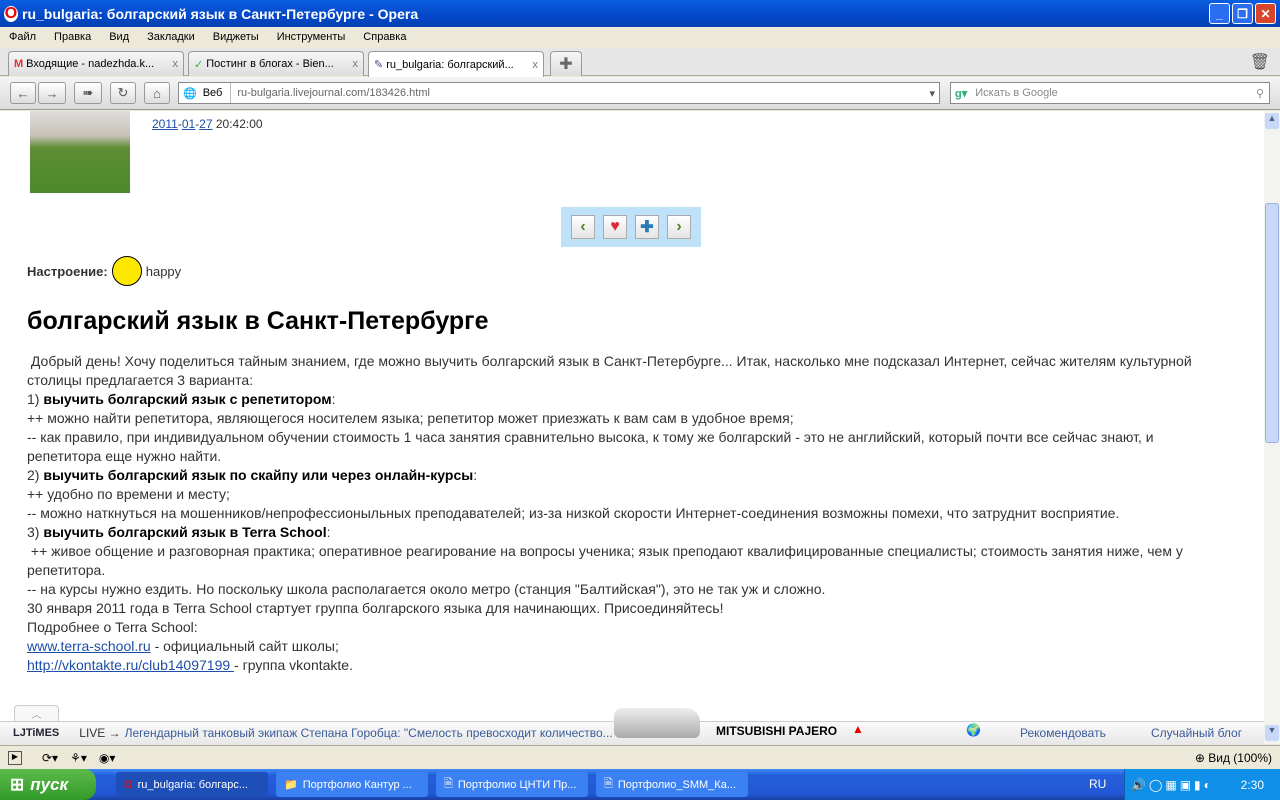 This screenshot has width=1280, height=800. What do you see at coordinates (67, 271) in the screenshot?
I see `mood-label: Настроение:` at bounding box center [67, 271].